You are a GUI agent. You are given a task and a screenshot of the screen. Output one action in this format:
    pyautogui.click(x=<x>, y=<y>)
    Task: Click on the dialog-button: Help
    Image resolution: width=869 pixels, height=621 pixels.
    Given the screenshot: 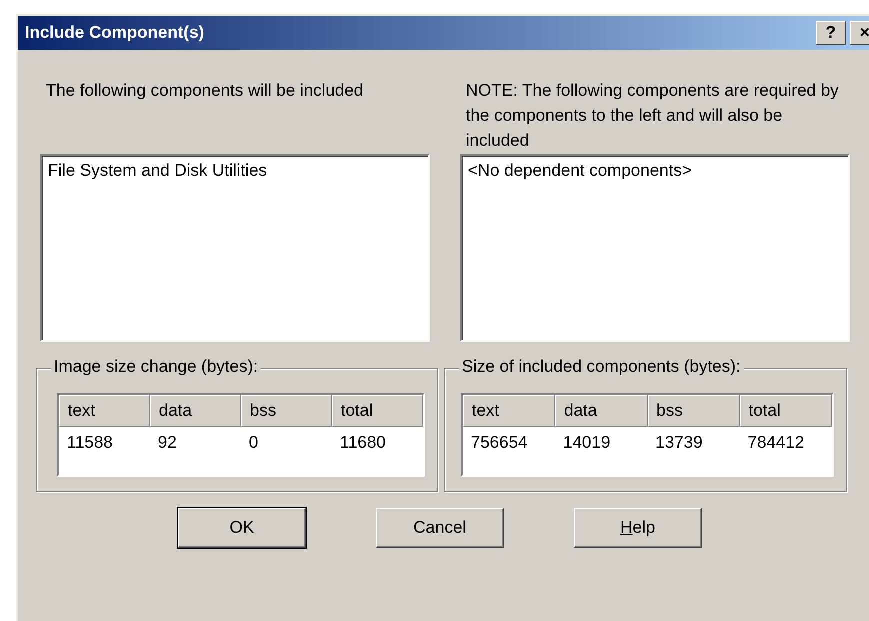 What is the action you would take?
    pyautogui.click(x=638, y=528)
    